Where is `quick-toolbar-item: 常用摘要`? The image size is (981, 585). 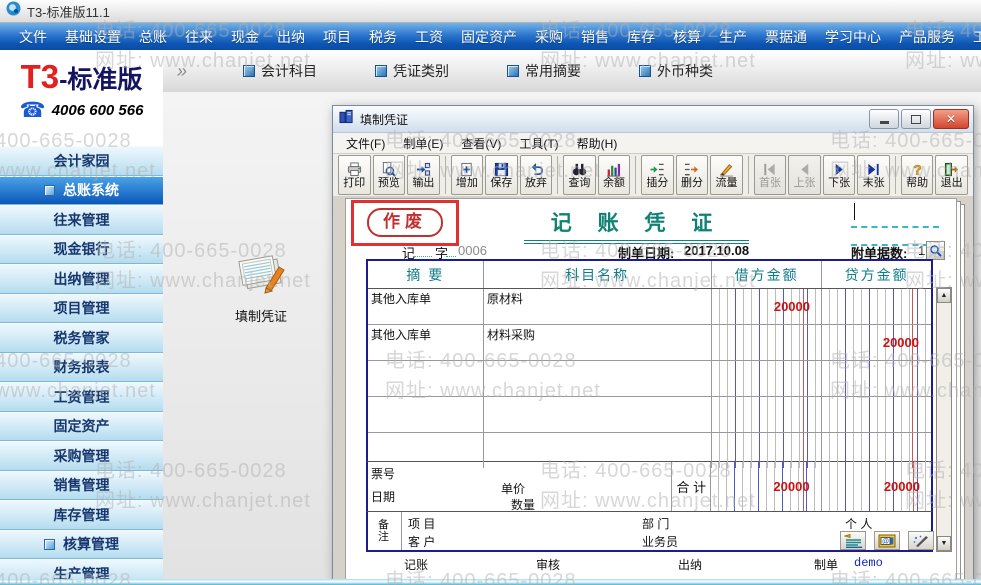 quick-toolbar-item: 常用摘要 is located at coordinates (544, 71).